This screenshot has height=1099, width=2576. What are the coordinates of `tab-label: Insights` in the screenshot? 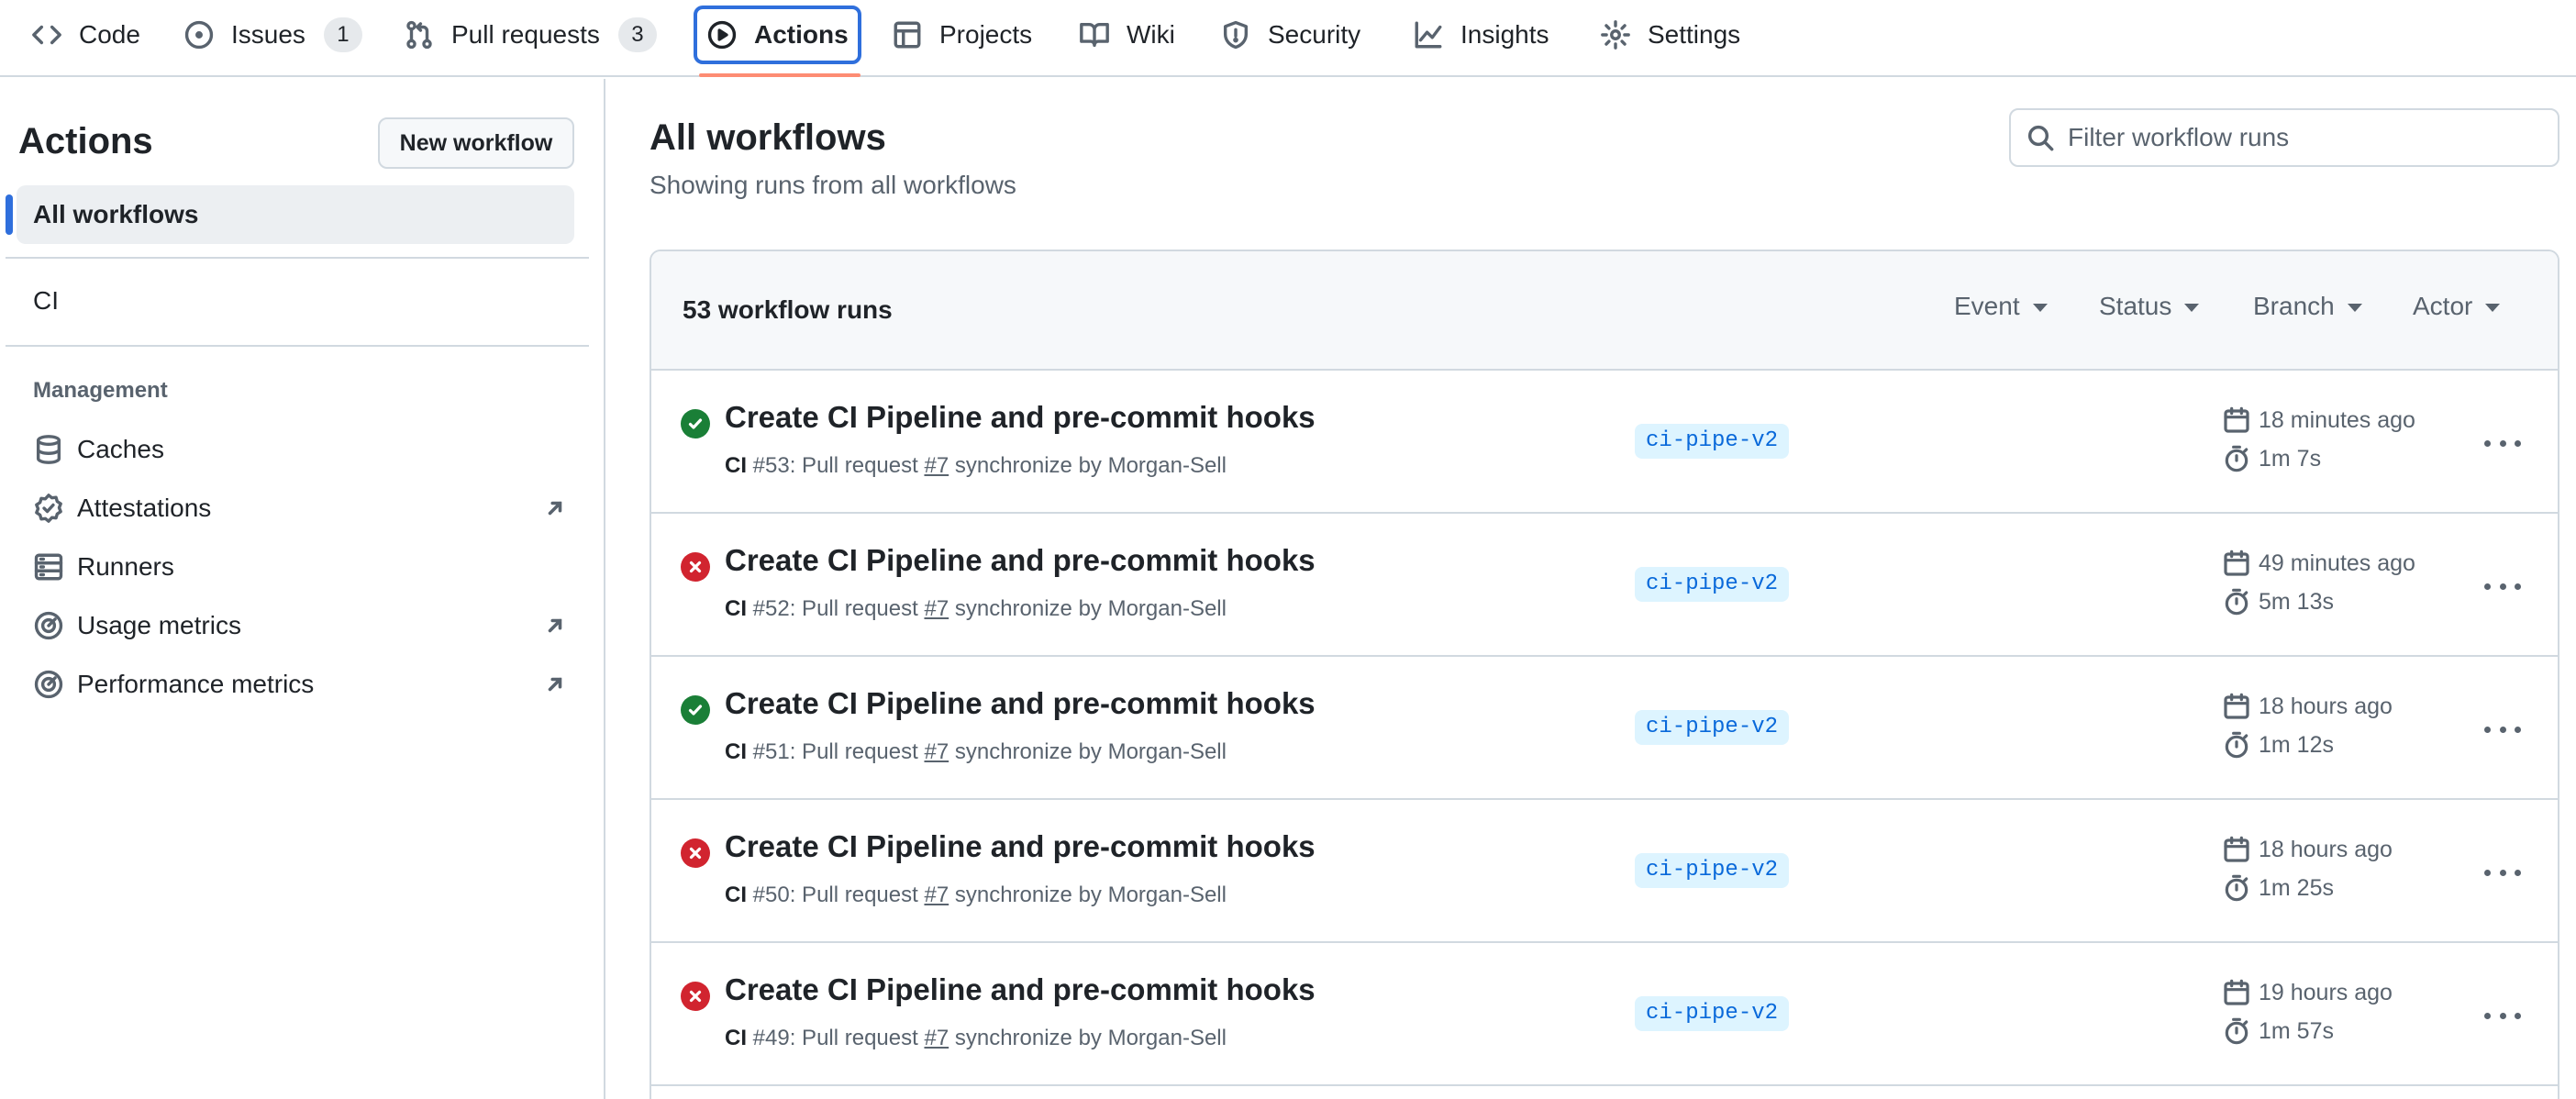 It's located at (1504, 34).